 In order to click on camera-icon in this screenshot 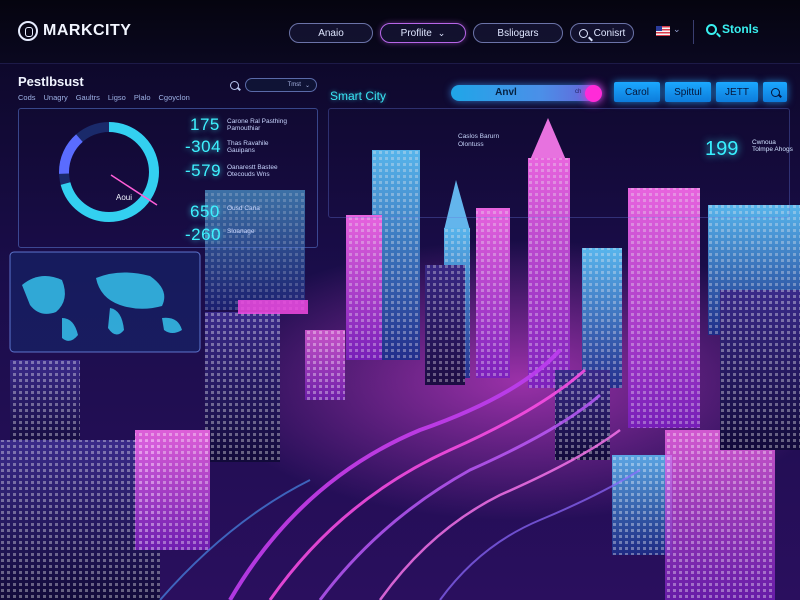, I will do `click(28, 31)`.